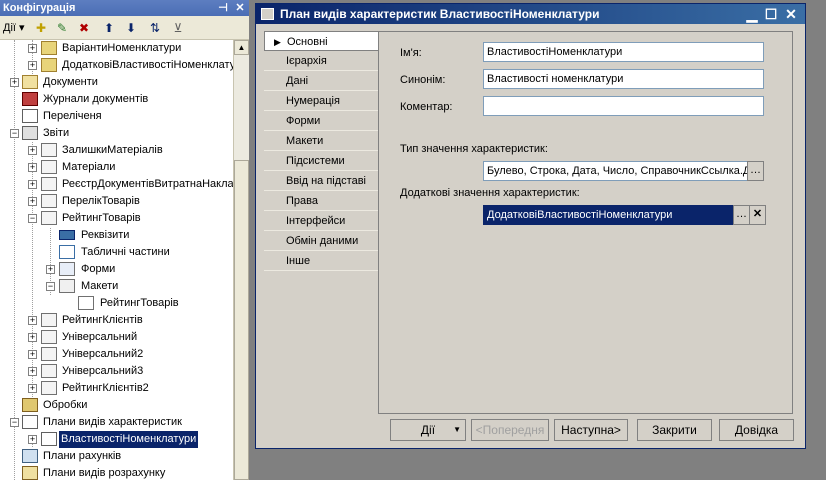 The width and height of the screenshot is (826, 480). What do you see at coordinates (223, 8) in the screenshot?
I see `pin-icon: ⊣` at bounding box center [223, 8].